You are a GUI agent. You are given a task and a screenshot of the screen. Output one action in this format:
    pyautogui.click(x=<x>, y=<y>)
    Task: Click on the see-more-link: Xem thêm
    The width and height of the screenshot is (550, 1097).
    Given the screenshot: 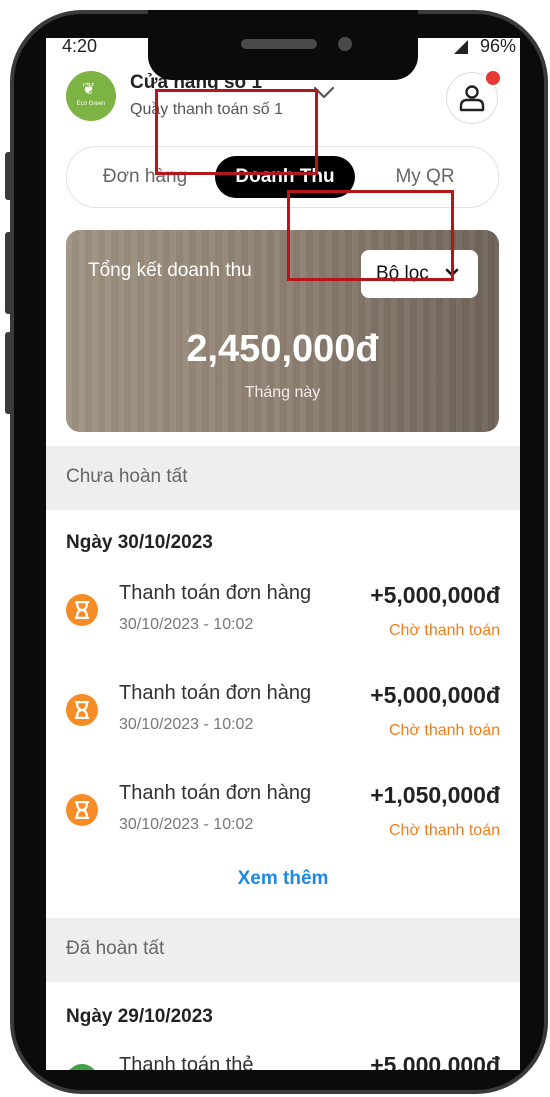 What is the action you would take?
    pyautogui.click(x=283, y=879)
    